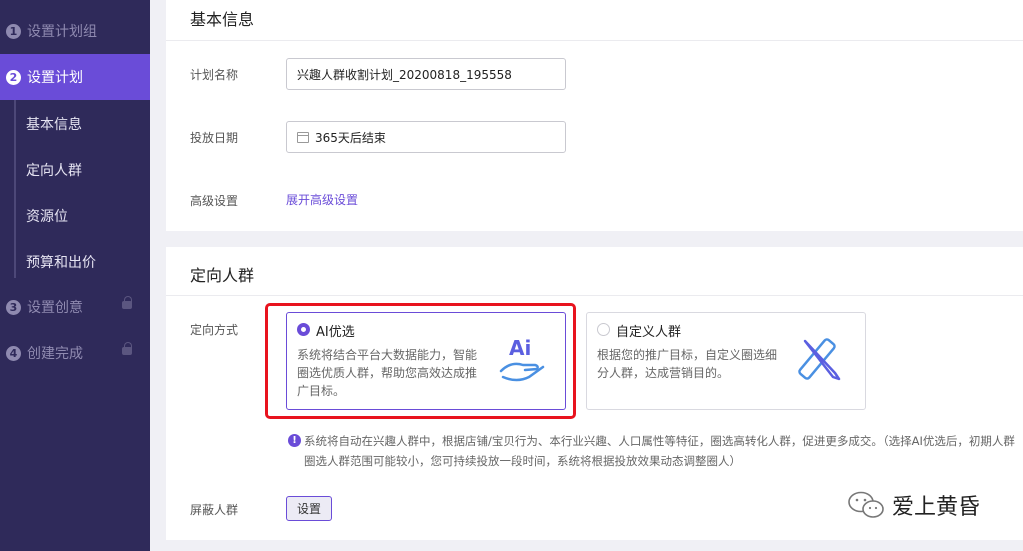 The image size is (1023, 551). I want to click on advanced-label: 高级设置, so click(214, 201).